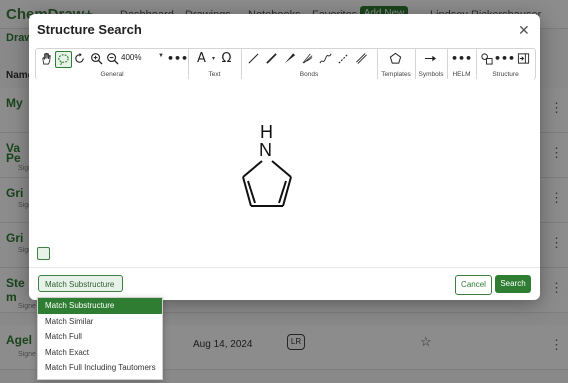  I want to click on toolbar-group-helm: ••• HELM, so click(462, 64).